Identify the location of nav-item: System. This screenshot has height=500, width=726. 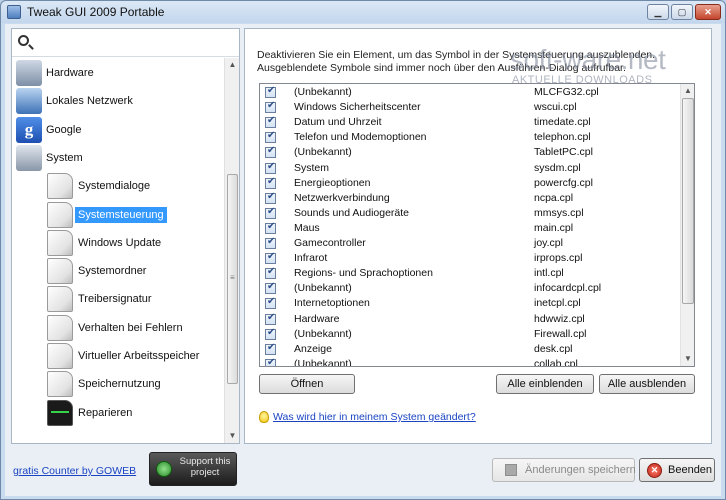
(118, 157).